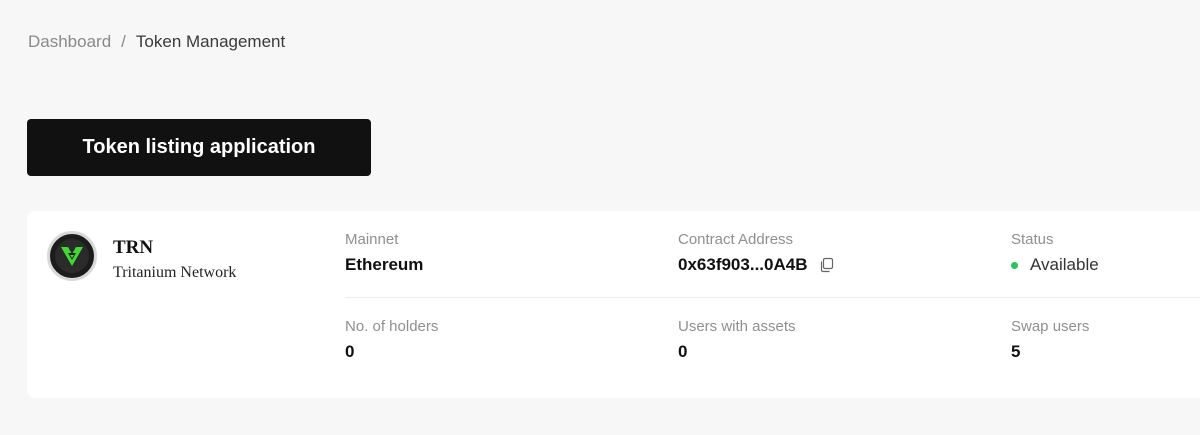 This screenshot has width=1200, height=435. I want to click on holders-label: No. of holders, so click(392, 326).